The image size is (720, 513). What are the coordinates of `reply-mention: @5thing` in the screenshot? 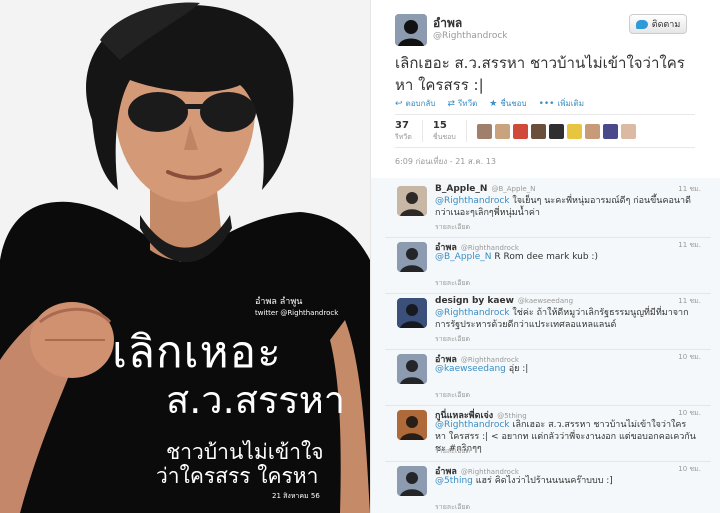 It's located at (454, 481).